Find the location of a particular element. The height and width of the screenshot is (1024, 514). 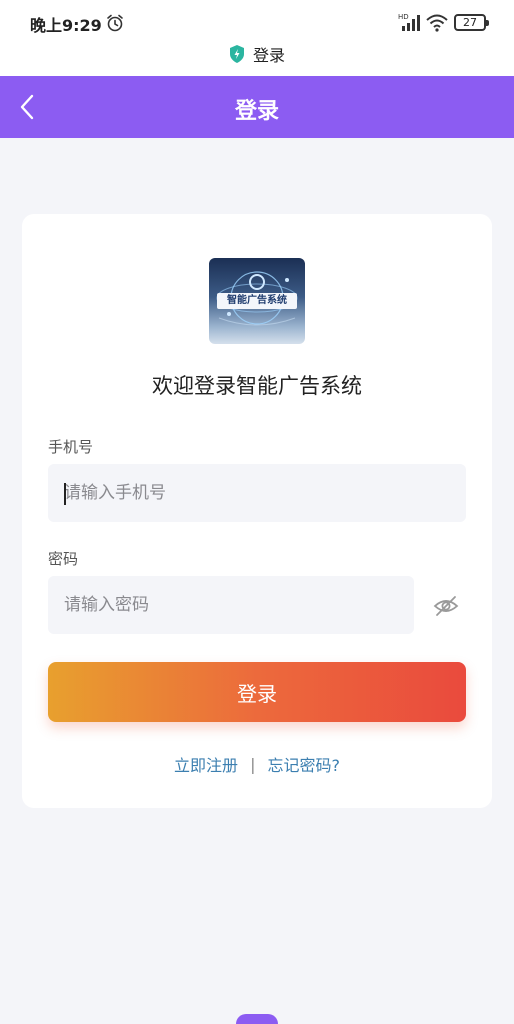

shield-icon is located at coordinates (236, 54).